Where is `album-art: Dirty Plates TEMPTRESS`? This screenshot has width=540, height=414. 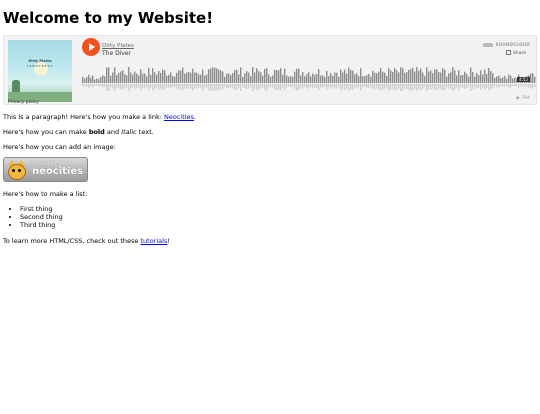
album-art: Dirty Plates TEMPTRESS is located at coordinates (40, 71).